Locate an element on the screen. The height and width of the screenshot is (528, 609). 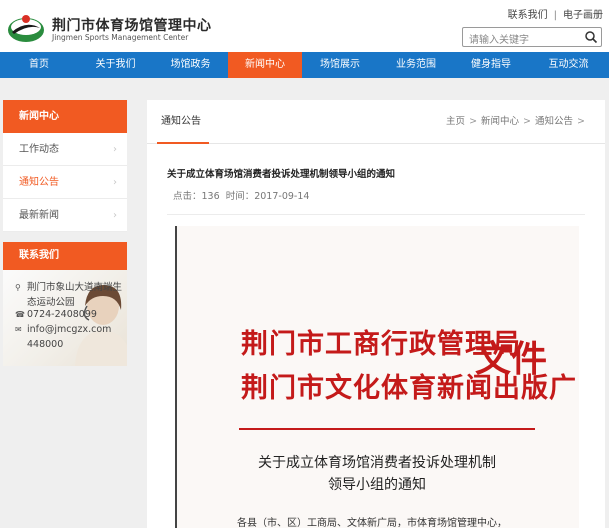
clicks-count: 136 is located at coordinates (210, 196).